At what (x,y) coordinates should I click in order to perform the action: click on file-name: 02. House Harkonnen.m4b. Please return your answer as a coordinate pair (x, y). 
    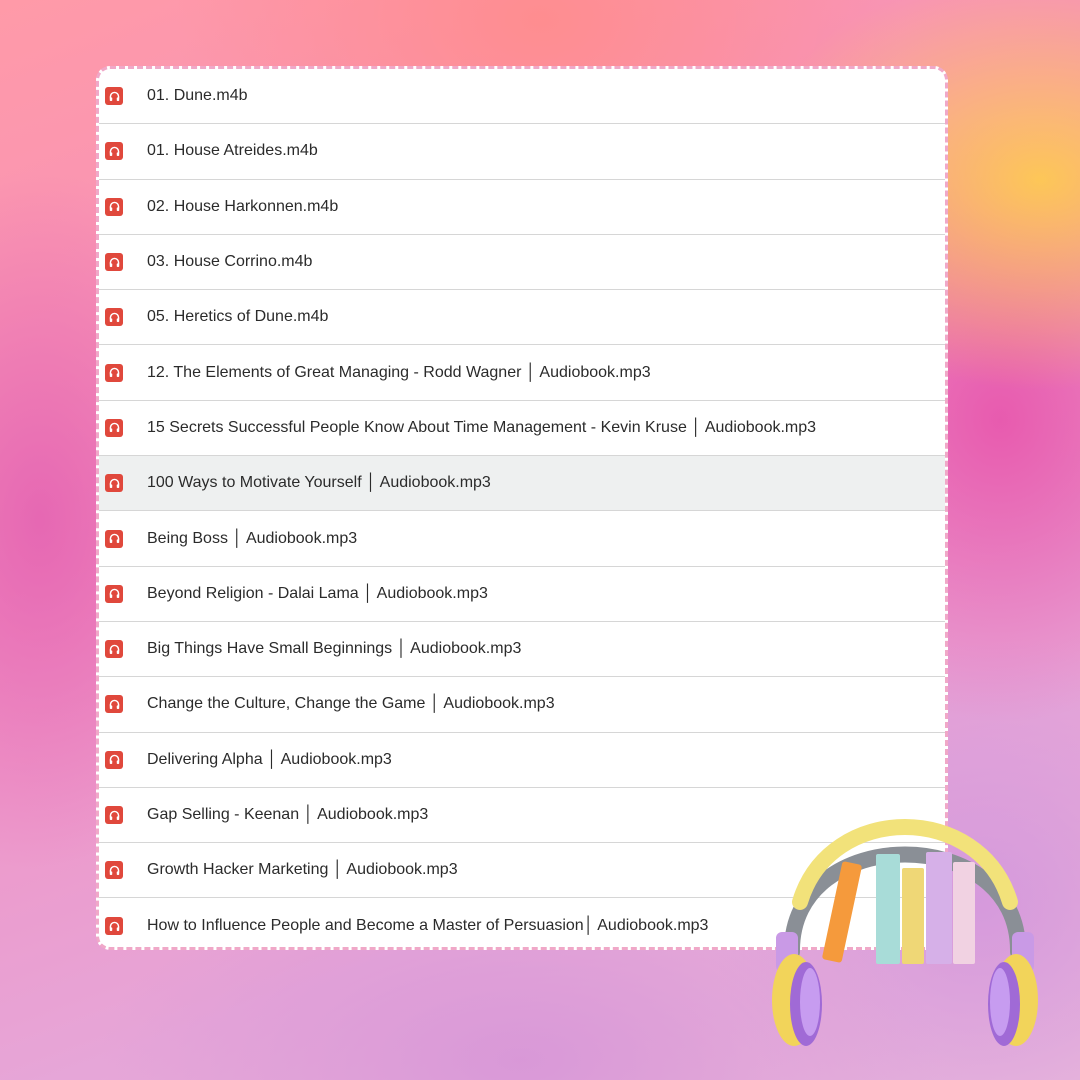
    Looking at the image, I should click on (243, 206).